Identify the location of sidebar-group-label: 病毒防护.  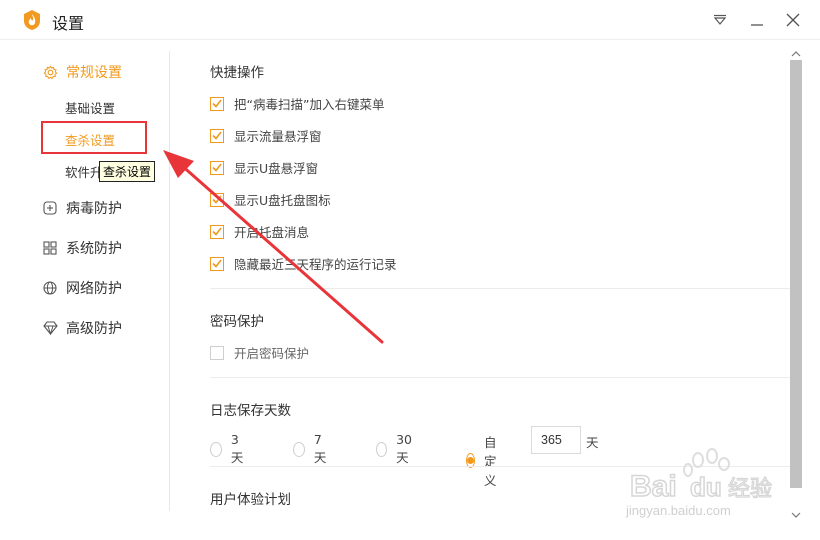
(94, 209).